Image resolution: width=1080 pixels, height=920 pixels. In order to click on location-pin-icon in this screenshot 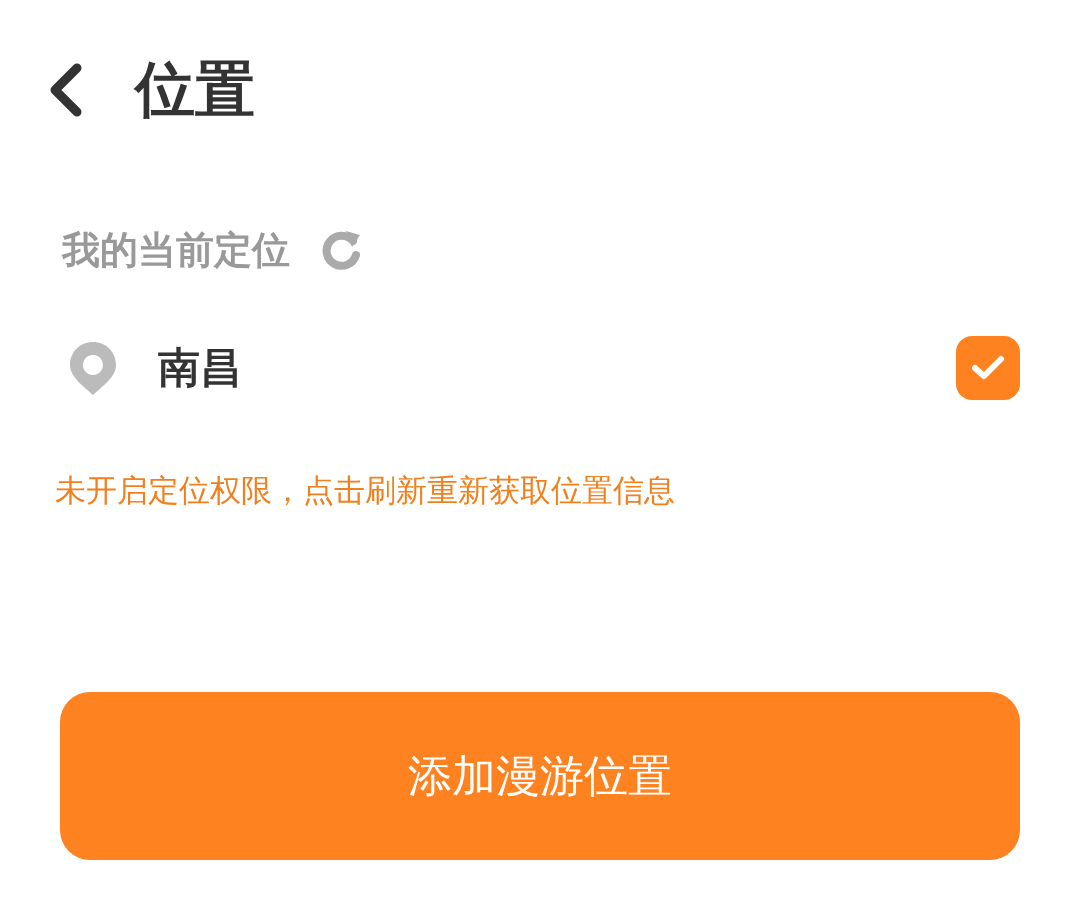, I will do `click(93, 368)`.